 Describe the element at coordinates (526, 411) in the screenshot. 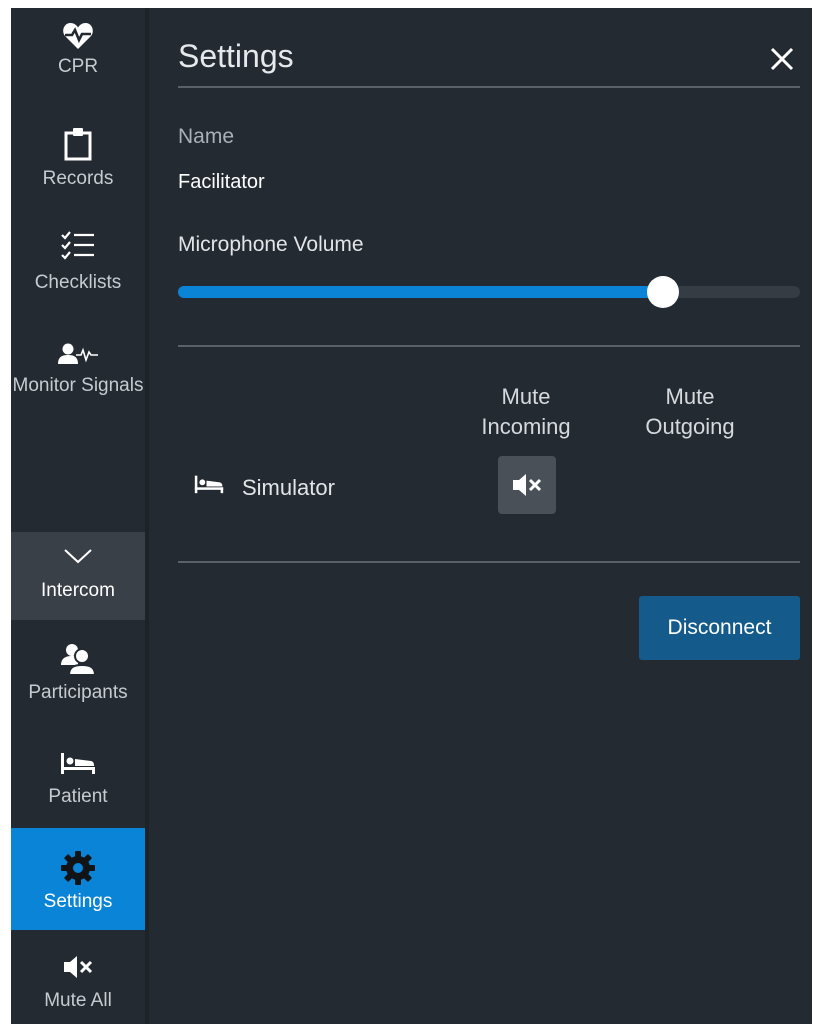

I see `column-header-mute-incoming: Mute Incoming` at that location.